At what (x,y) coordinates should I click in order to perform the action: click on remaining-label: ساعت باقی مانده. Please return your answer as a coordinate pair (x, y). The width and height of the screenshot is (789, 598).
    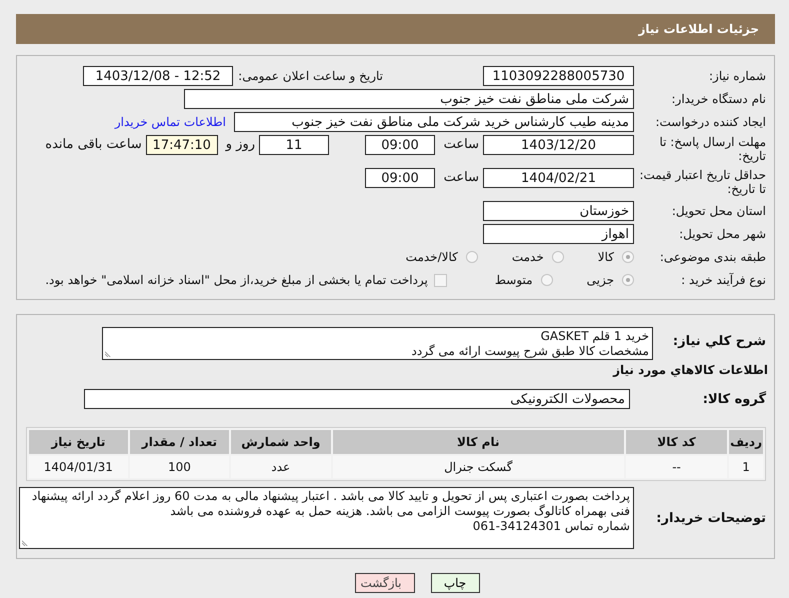
    Looking at the image, I should click on (93, 145).